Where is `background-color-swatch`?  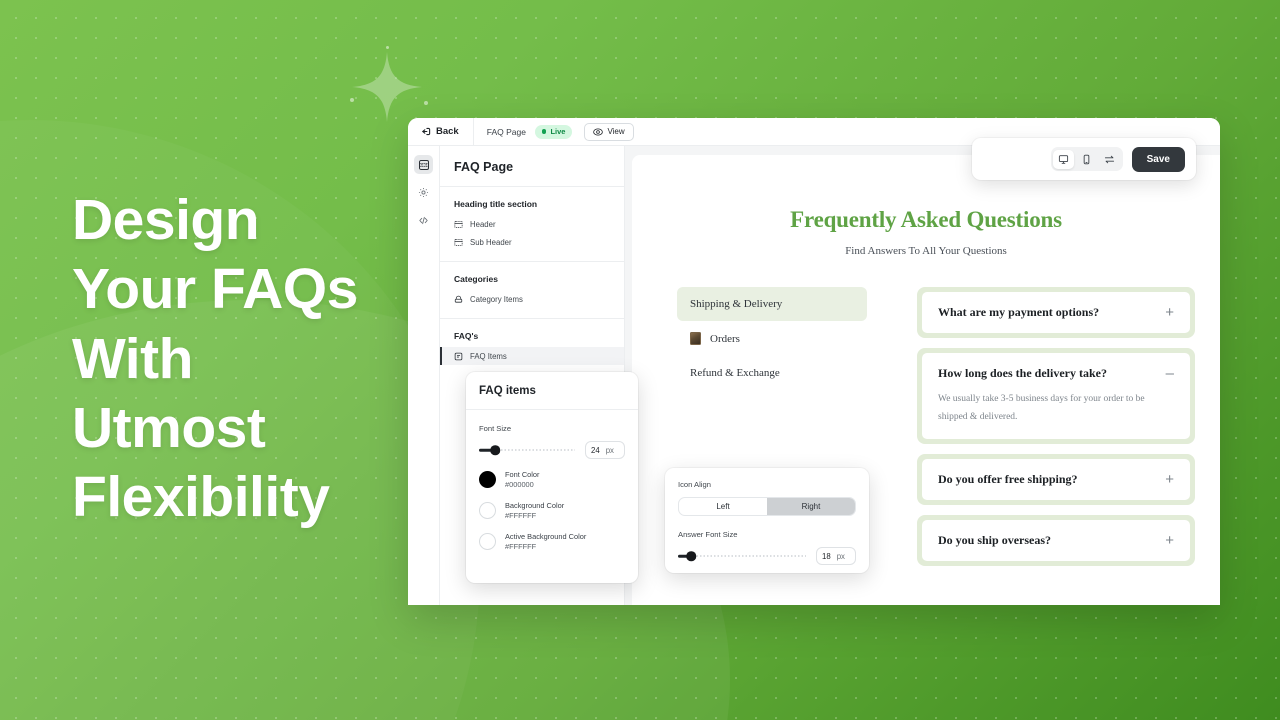 background-color-swatch is located at coordinates (487, 511).